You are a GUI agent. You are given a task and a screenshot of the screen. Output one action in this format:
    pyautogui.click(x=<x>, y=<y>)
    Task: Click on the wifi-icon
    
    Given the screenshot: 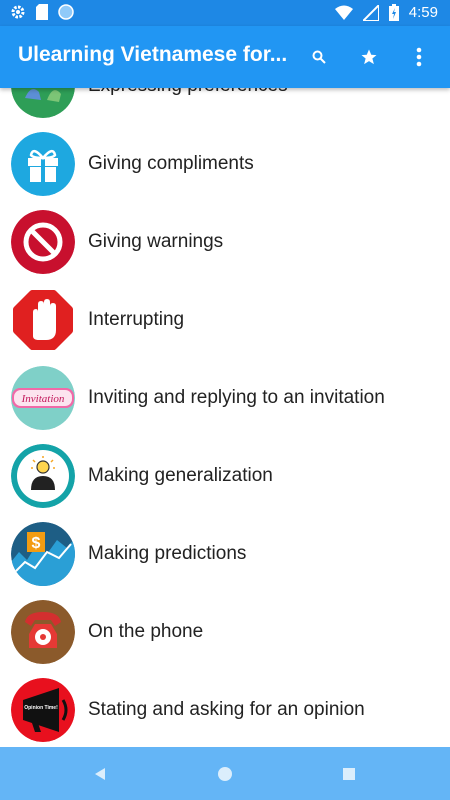 What is the action you would take?
    pyautogui.click(x=343, y=12)
    